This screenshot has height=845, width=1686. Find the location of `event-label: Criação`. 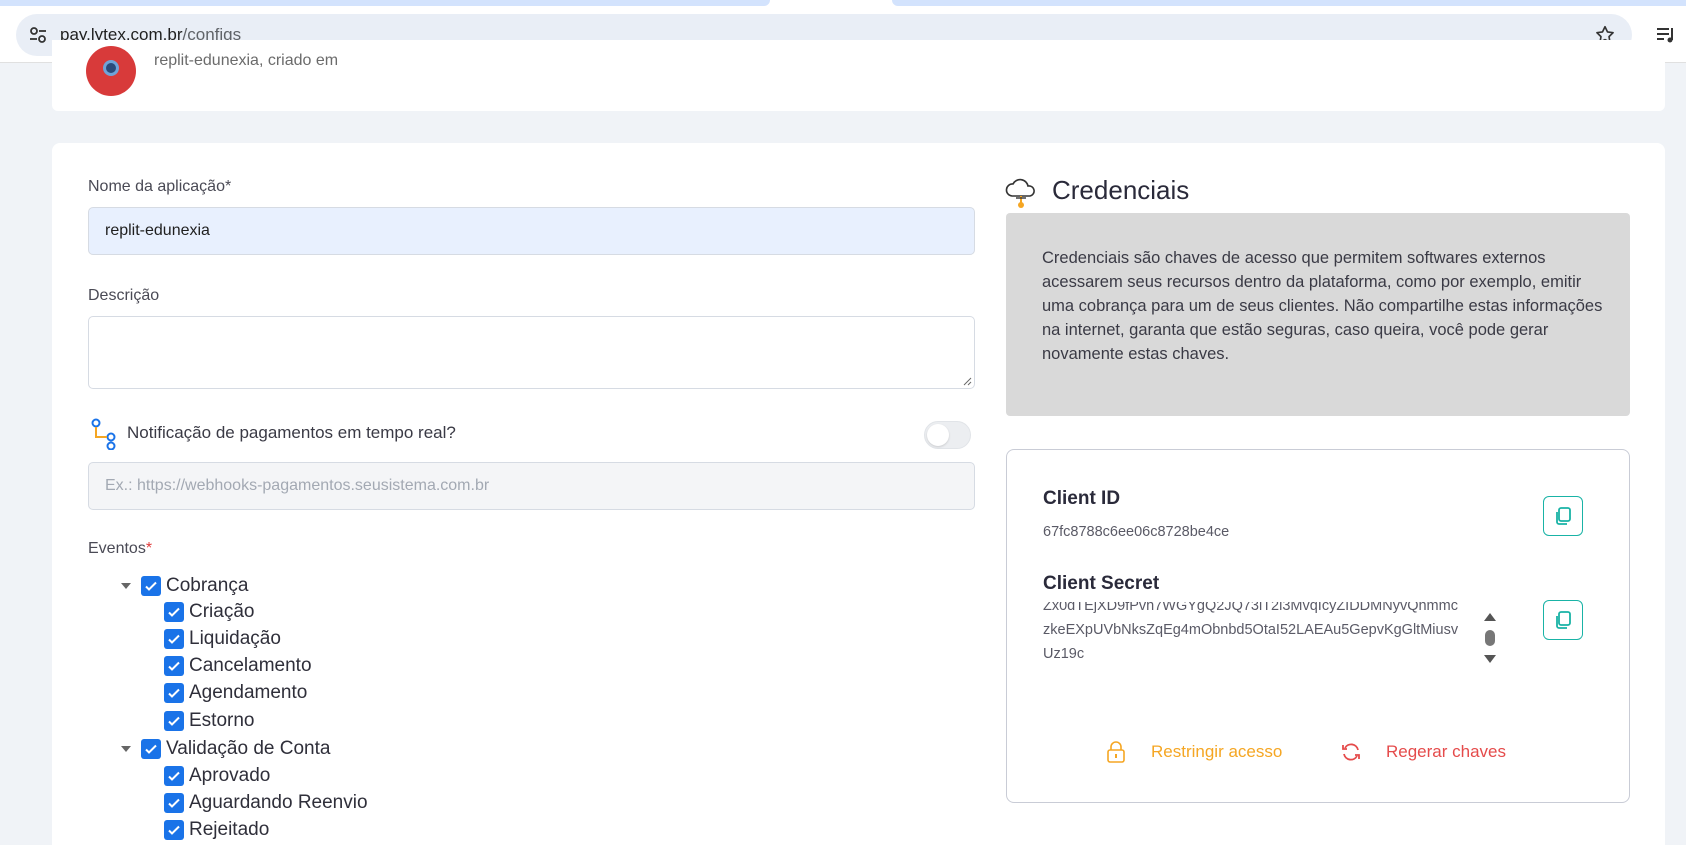

event-label: Criação is located at coordinates (222, 611).